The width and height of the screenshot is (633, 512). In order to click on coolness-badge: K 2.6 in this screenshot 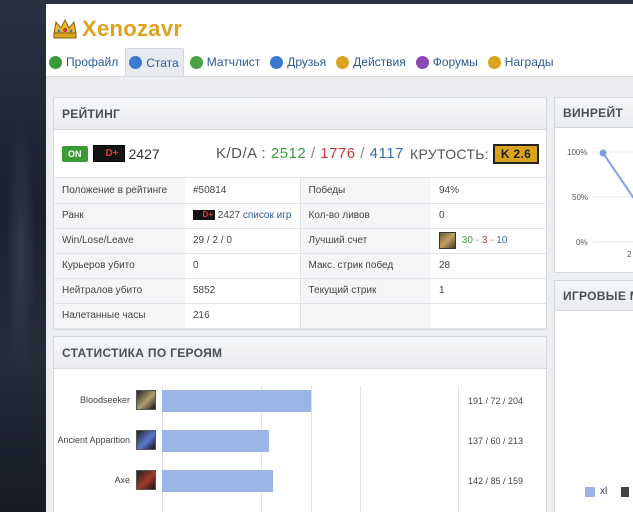, I will do `click(516, 153)`.